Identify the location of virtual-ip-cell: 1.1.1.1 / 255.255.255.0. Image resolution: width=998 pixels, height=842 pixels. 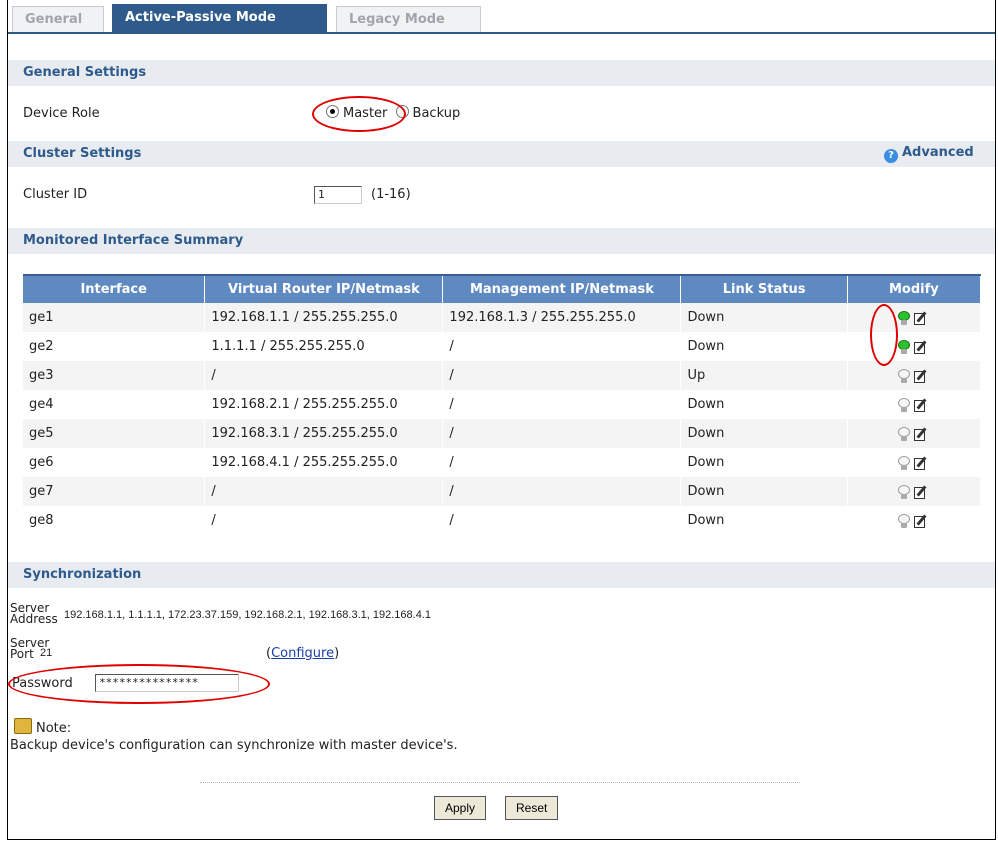
(324, 346).